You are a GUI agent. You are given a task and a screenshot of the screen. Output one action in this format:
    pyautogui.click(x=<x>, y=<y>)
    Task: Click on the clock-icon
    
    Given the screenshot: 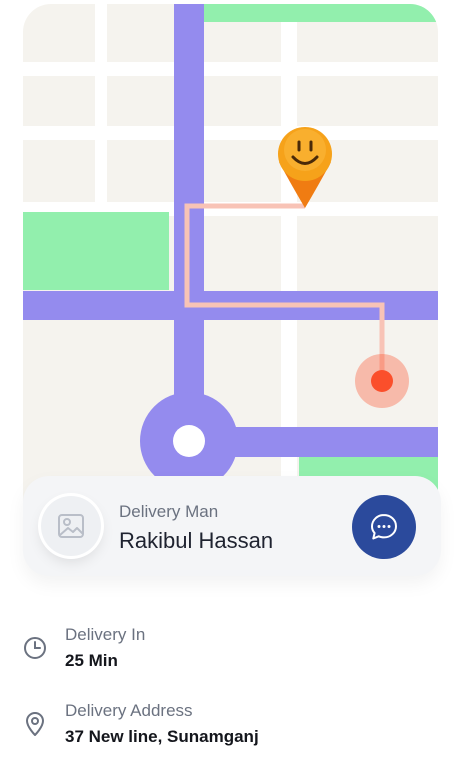 What is the action you would take?
    pyautogui.click(x=35, y=648)
    